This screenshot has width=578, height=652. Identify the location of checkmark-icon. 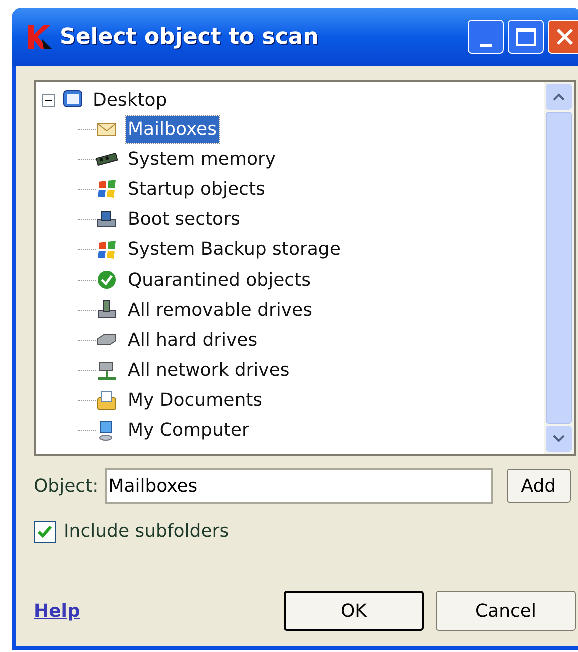
(45, 532).